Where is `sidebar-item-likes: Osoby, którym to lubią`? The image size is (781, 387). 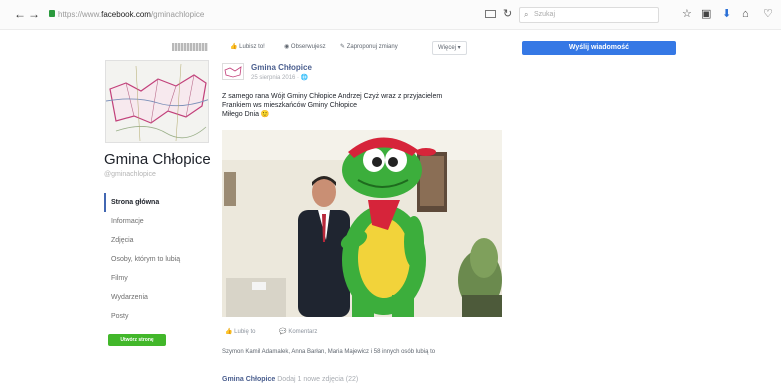 sidebar-item-likes: Osoby, którym to lubią is located at coordinates (158, 259).